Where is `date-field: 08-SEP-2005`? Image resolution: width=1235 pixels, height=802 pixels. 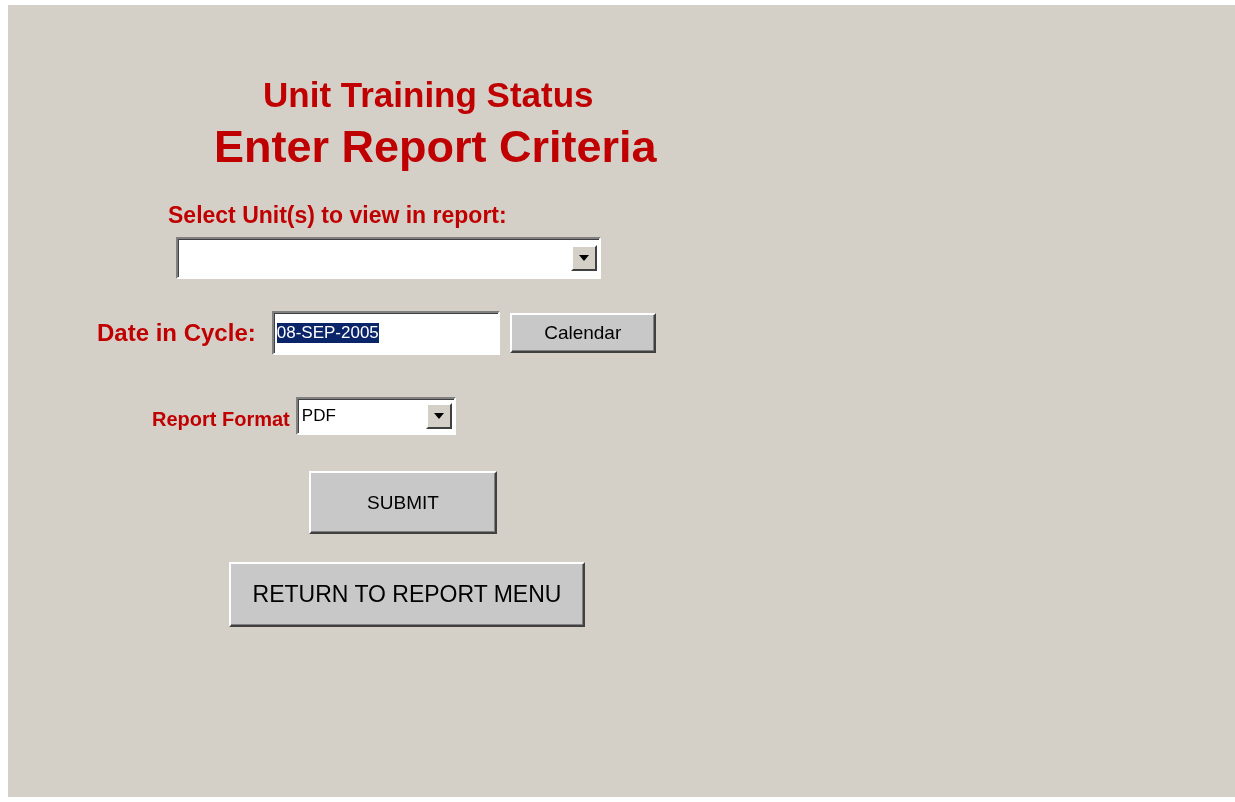
date-field: 08-SEP-2005 is located at coordinates (385, 333).